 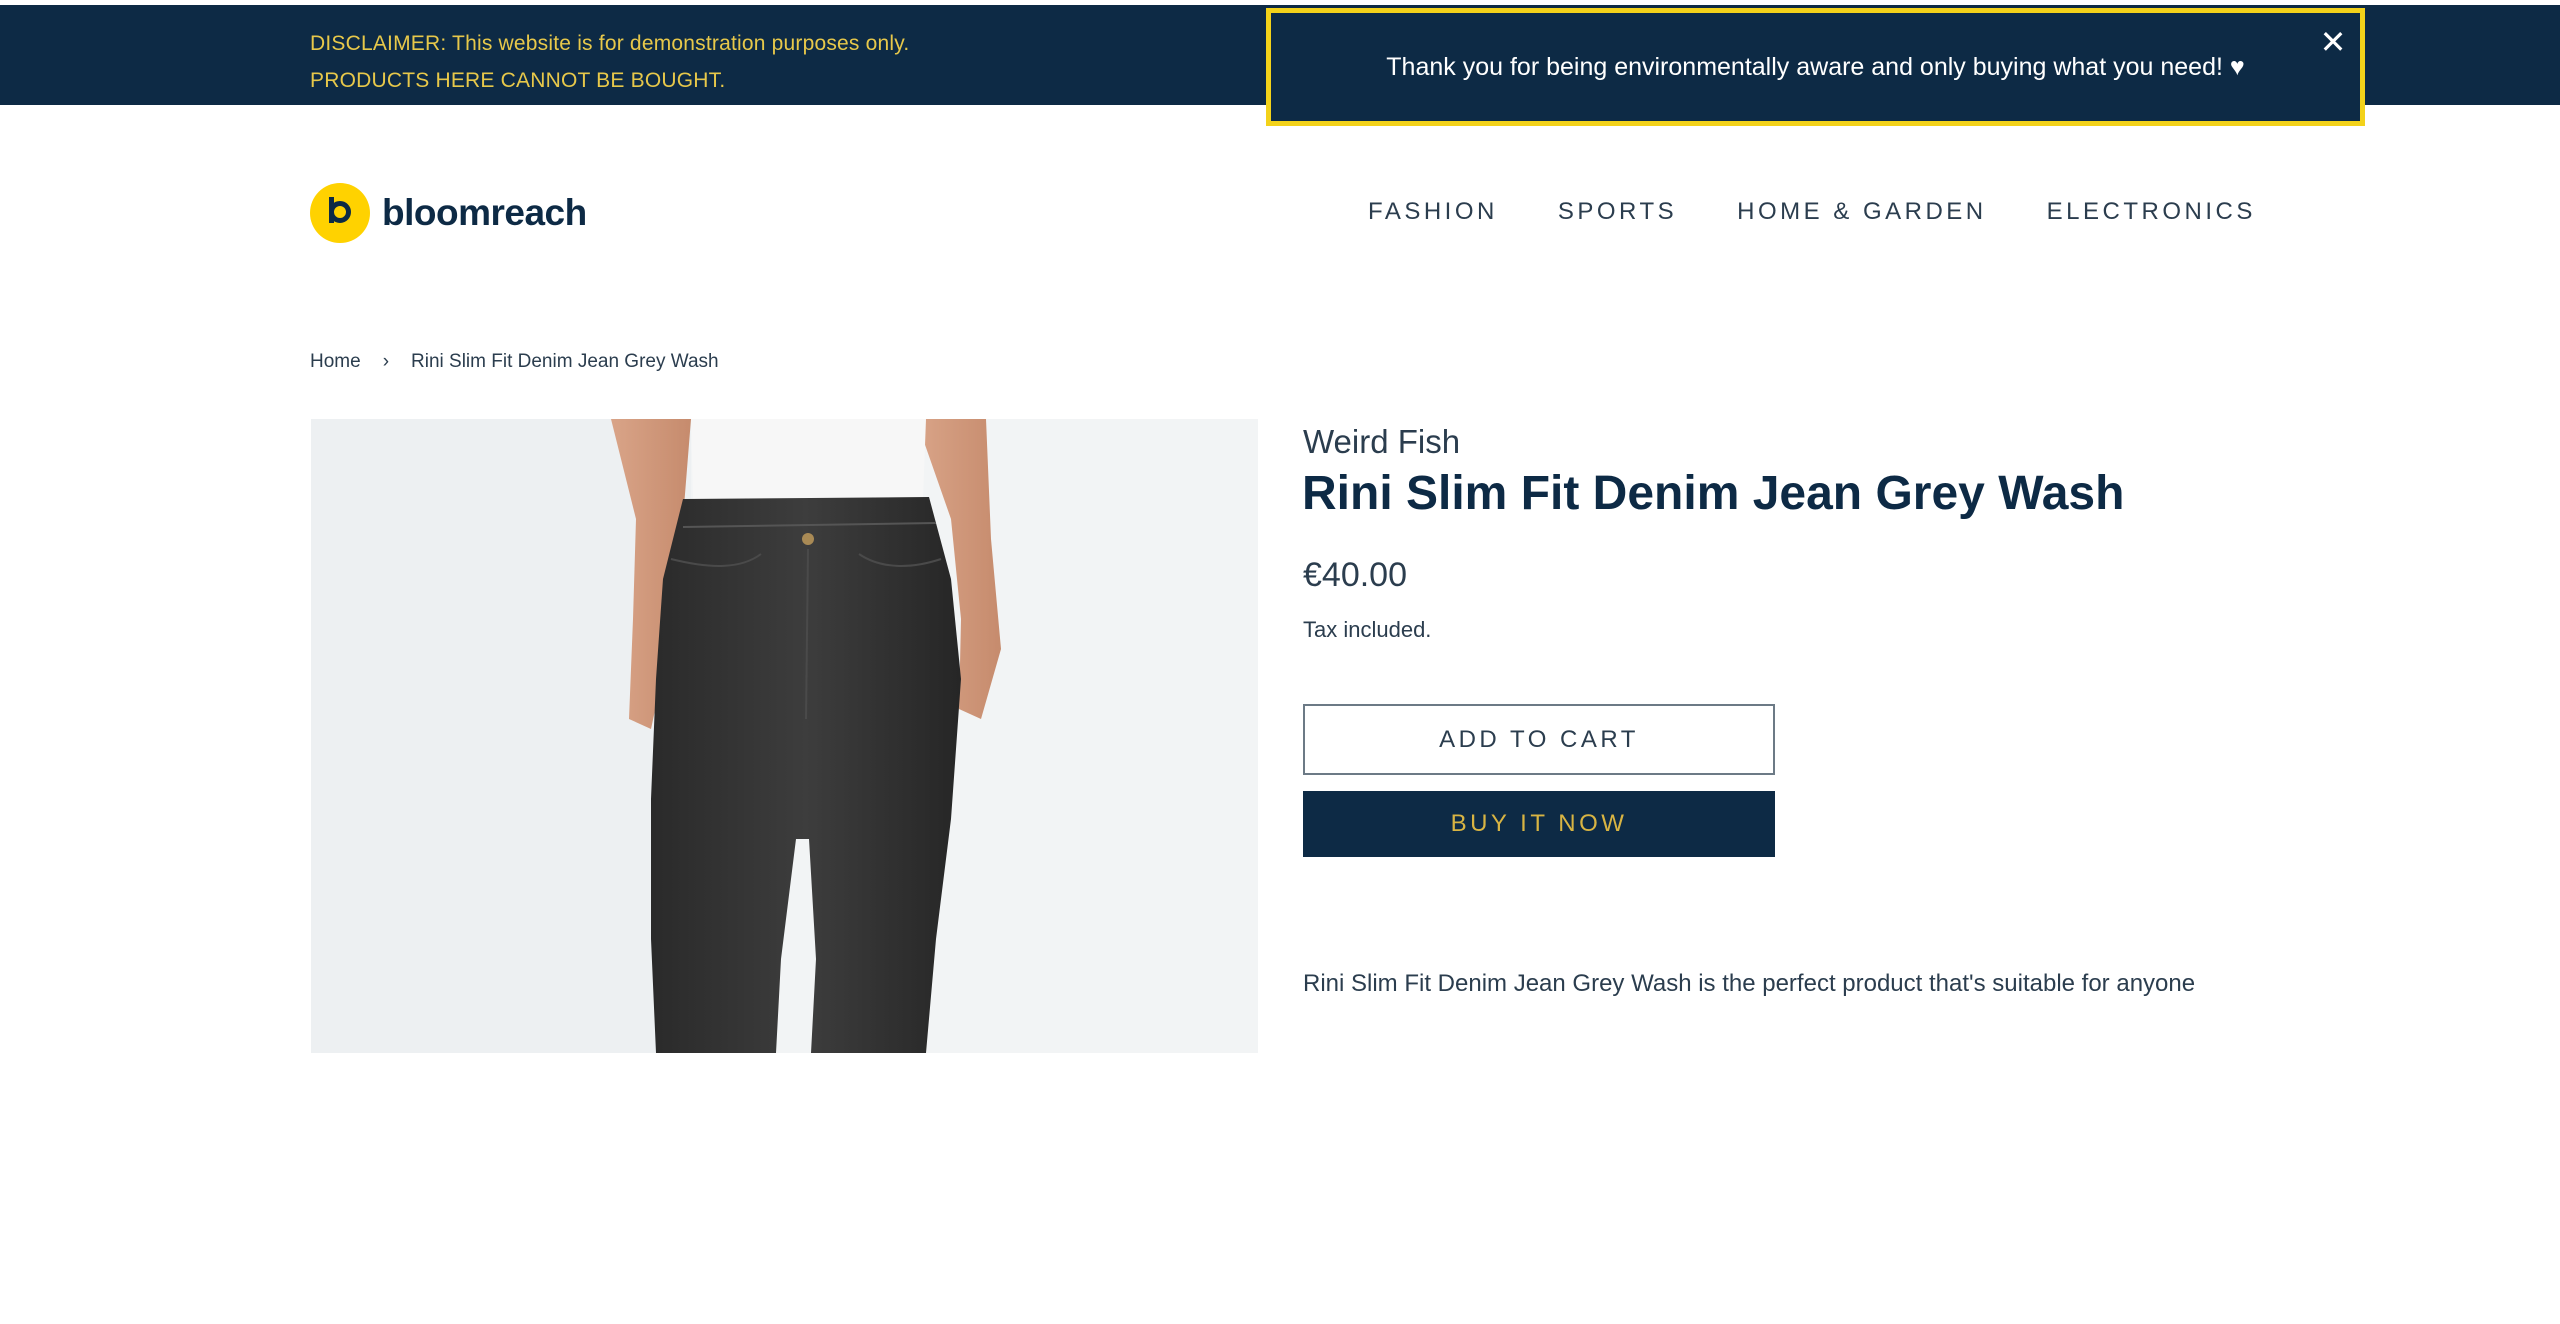 I want to click on nav-item-home-garden: HOME & GARDEN, so click(x=1862, y=212).